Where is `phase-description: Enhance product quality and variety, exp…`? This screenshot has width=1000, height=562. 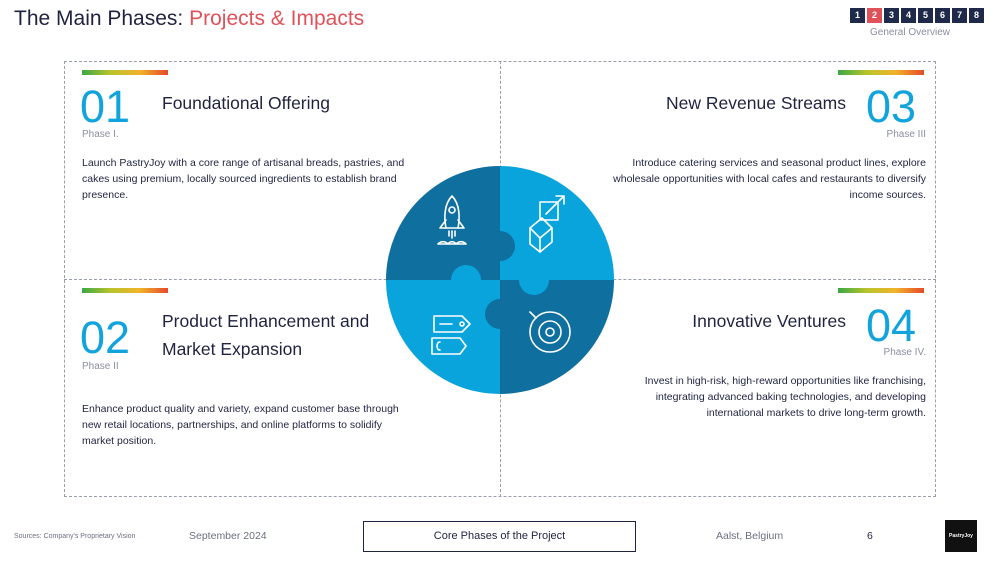
phase-description: Enhance product quality and variety, exp… is located at coordinates (240, 425).